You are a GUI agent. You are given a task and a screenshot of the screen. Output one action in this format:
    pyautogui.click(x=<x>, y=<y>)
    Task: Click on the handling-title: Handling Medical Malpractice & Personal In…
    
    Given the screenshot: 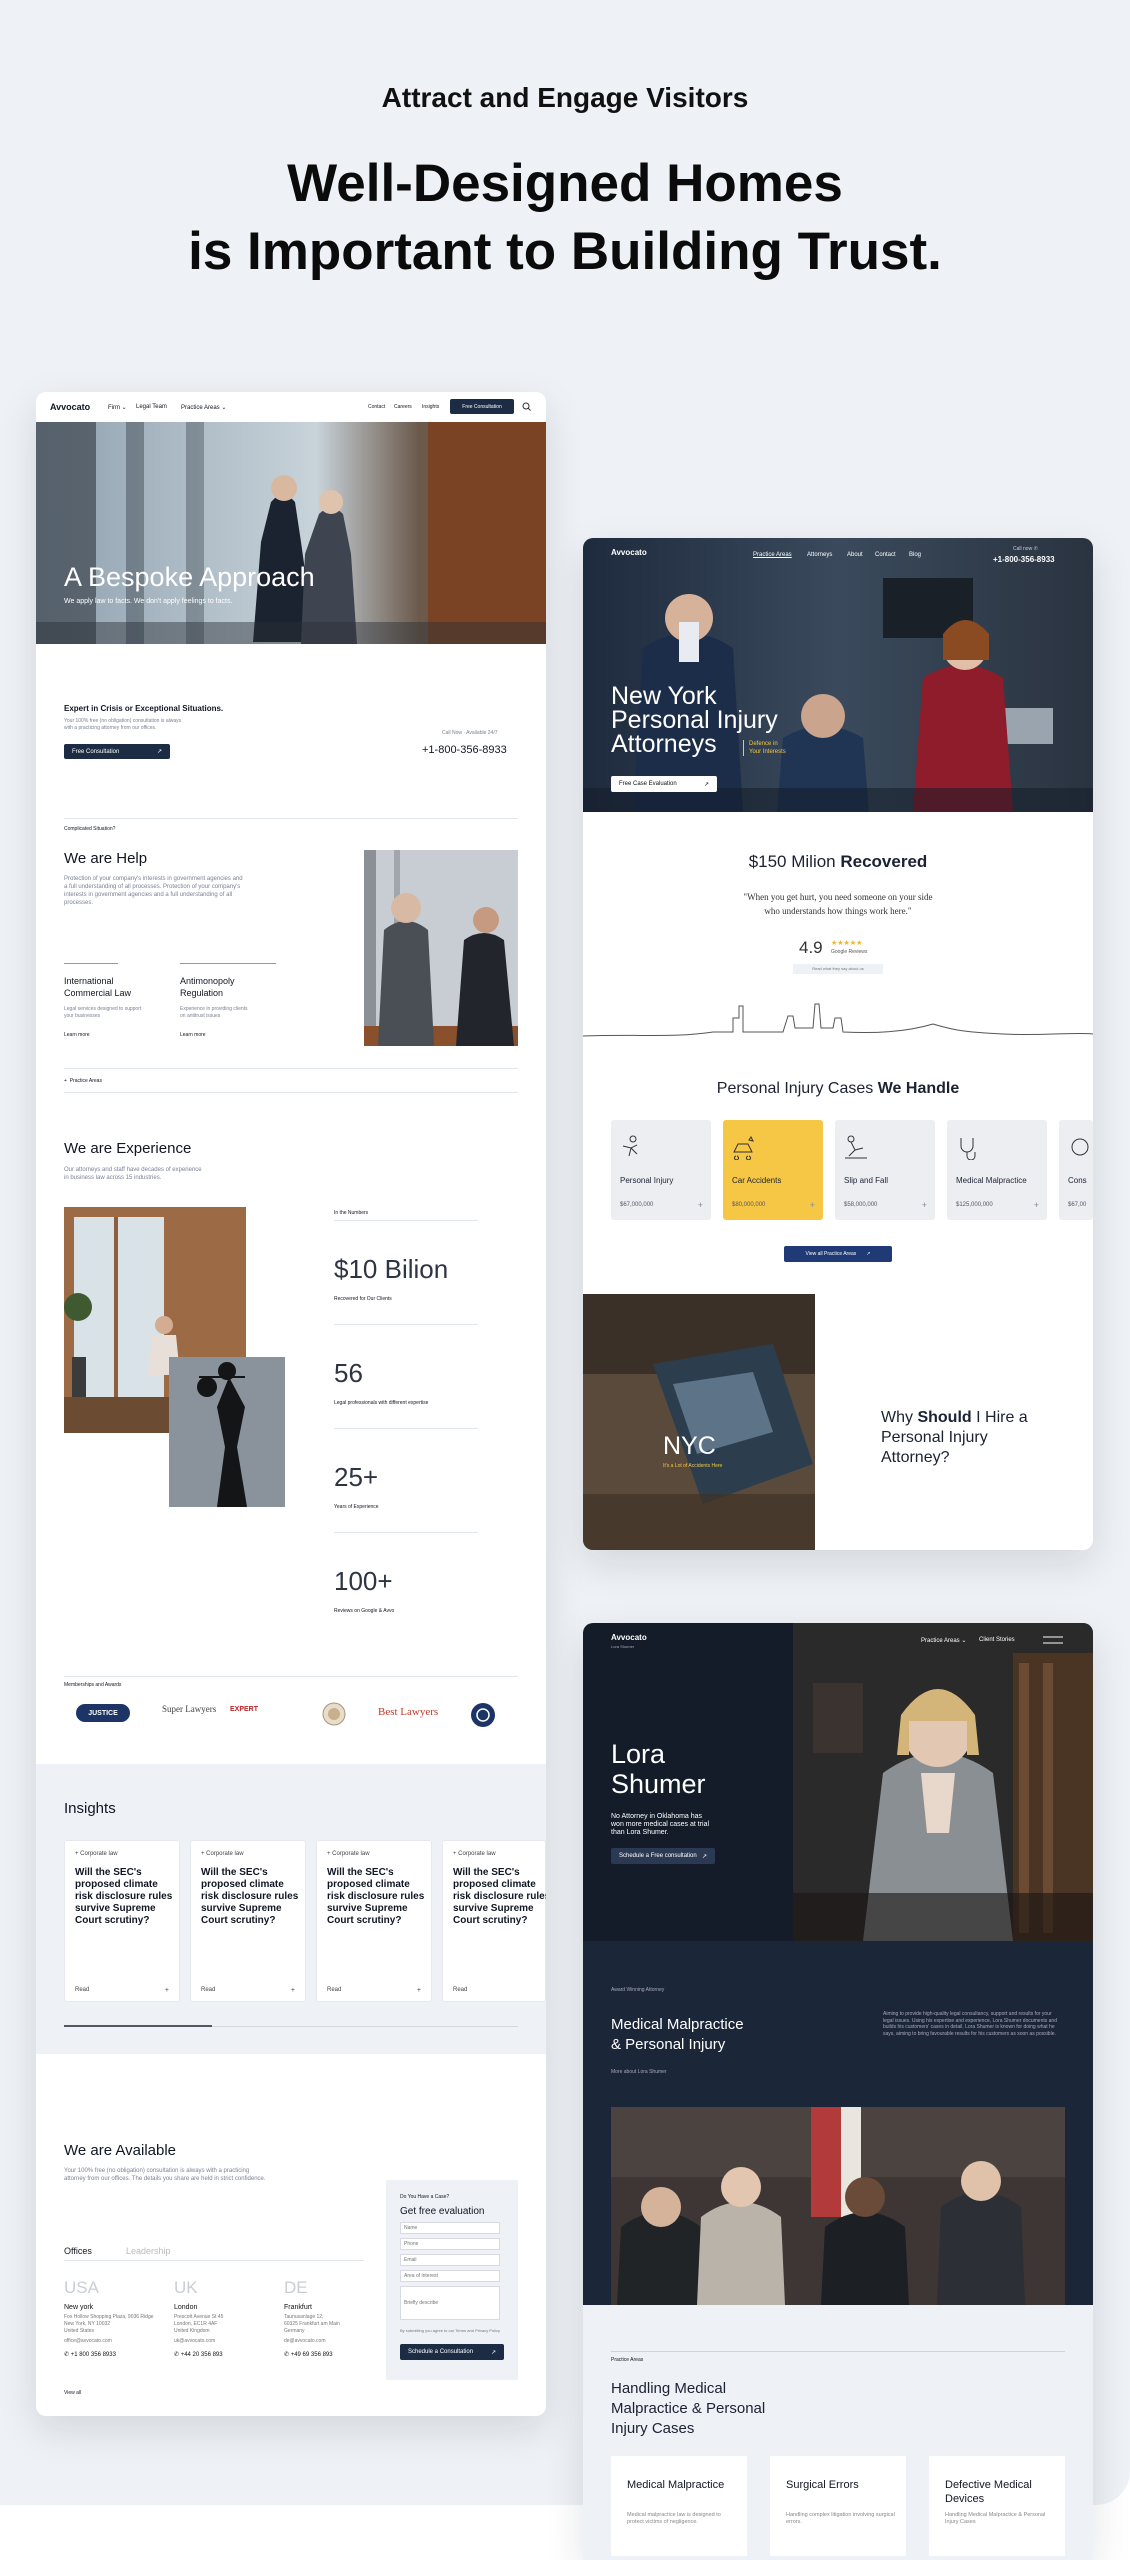 What is the action you would take?
    pyautogui.click(x=688, y=2408)
    